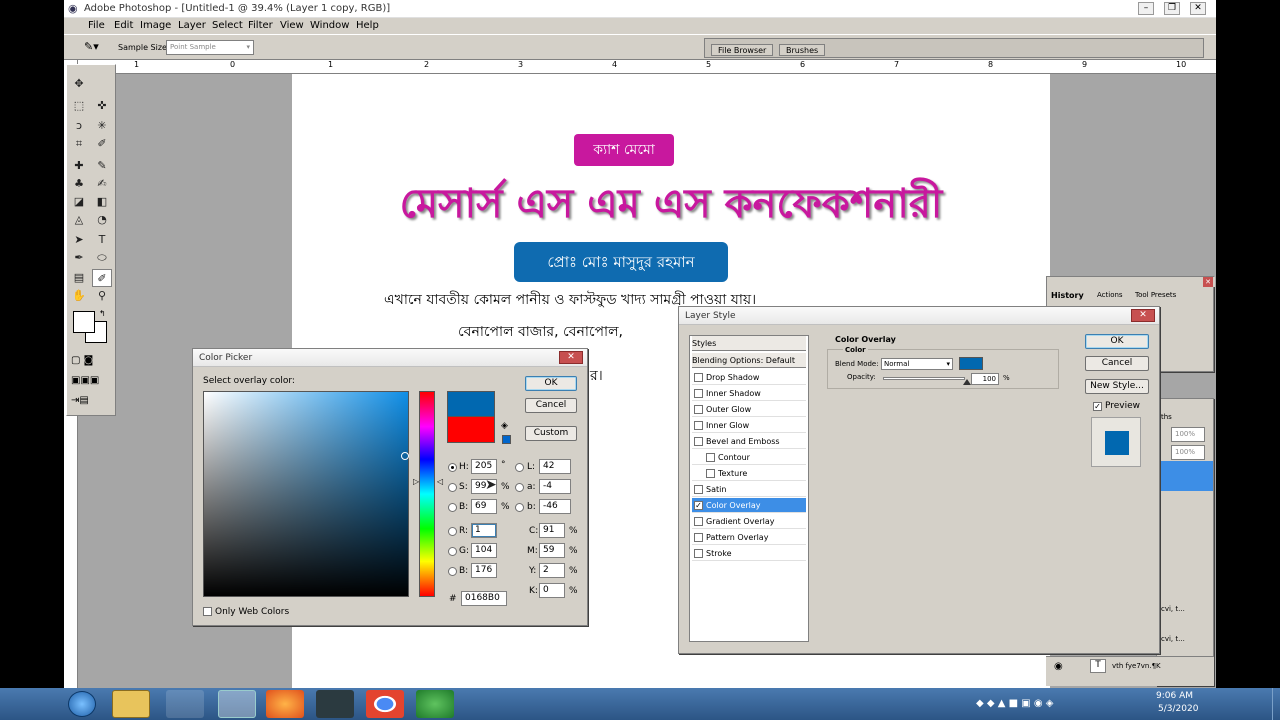  What do you see at coordinates (102, 296) in the screenshot?
I see `zoom-tool-icon: ⚲` at bounding box center [102, 296].